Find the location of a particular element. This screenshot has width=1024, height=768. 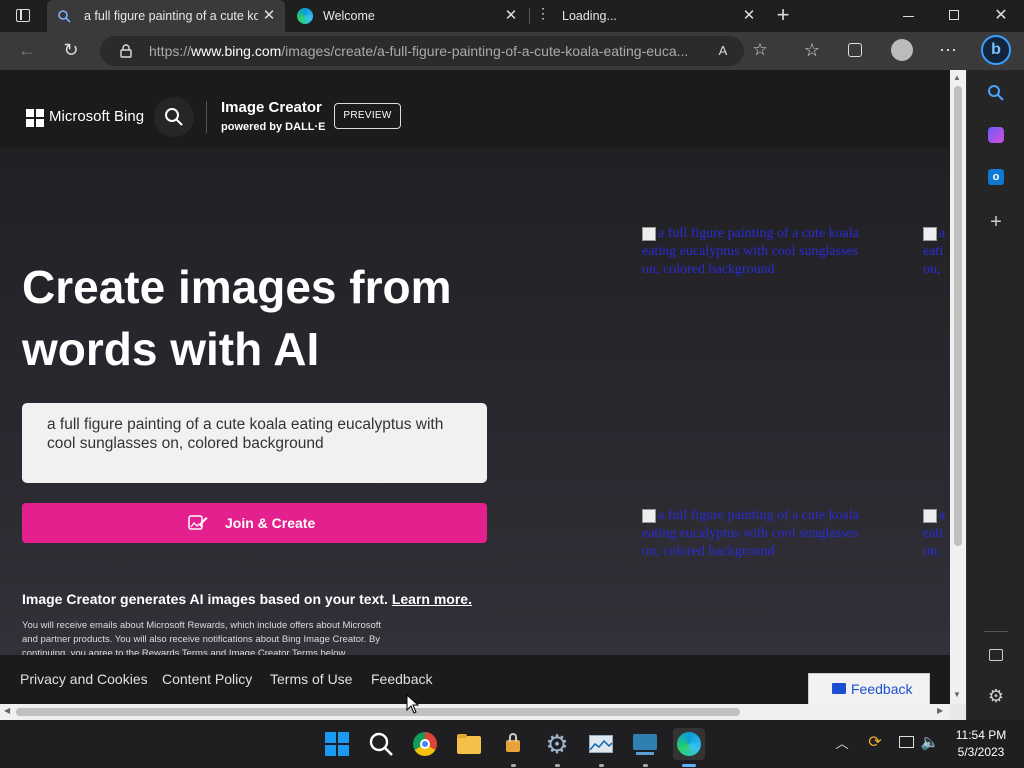

hero-headline-line1: Create images from is located at coordinates (237, 287).